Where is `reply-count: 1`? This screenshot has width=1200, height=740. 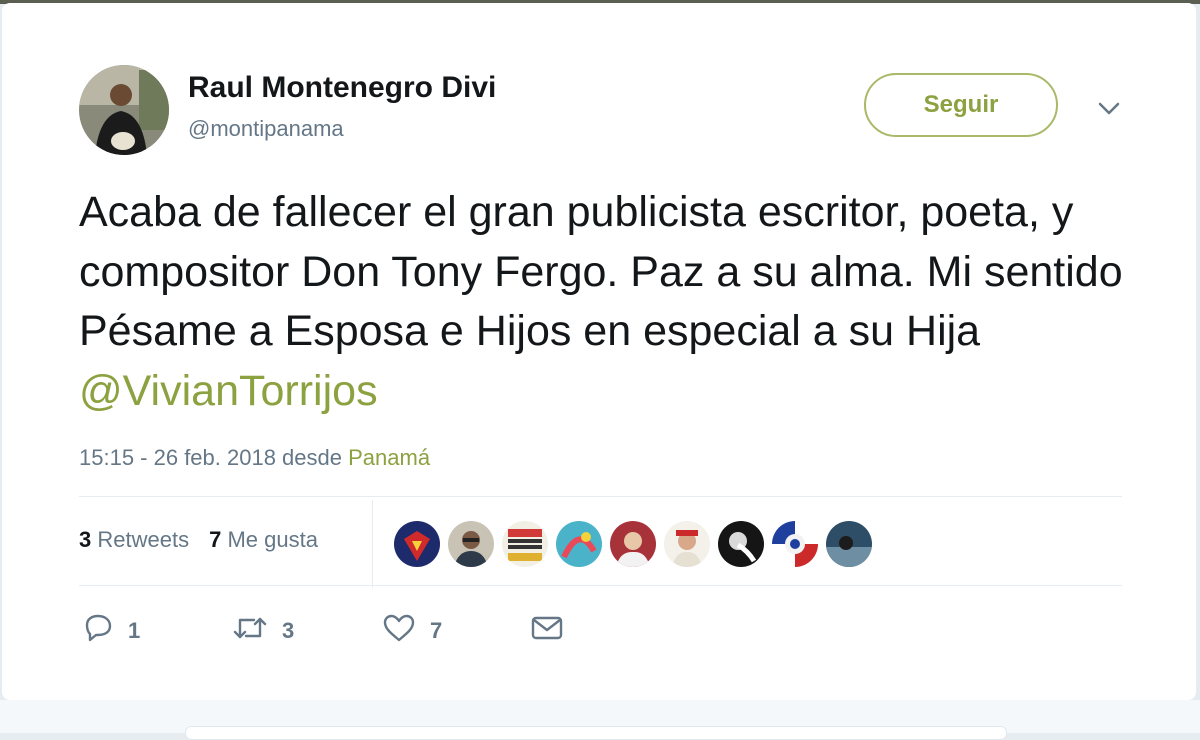
reply-count: 1 is located at coordinates (134, 630).